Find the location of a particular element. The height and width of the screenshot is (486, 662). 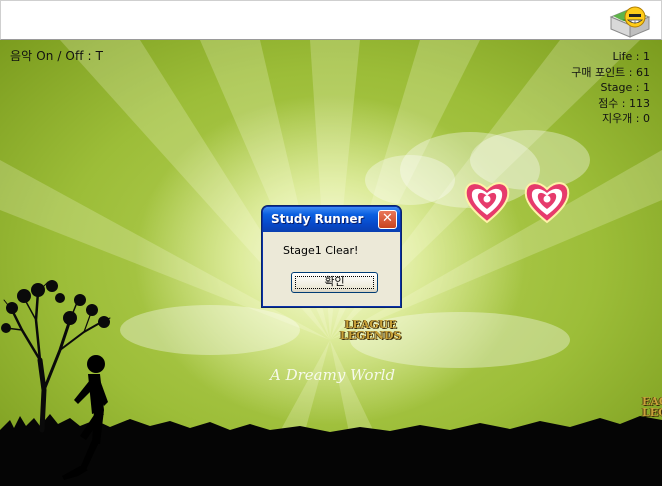

stage-clear-dialog: Study Runner ✕ Stage1 Clear! 확인 is located at coordinates (331, 256).